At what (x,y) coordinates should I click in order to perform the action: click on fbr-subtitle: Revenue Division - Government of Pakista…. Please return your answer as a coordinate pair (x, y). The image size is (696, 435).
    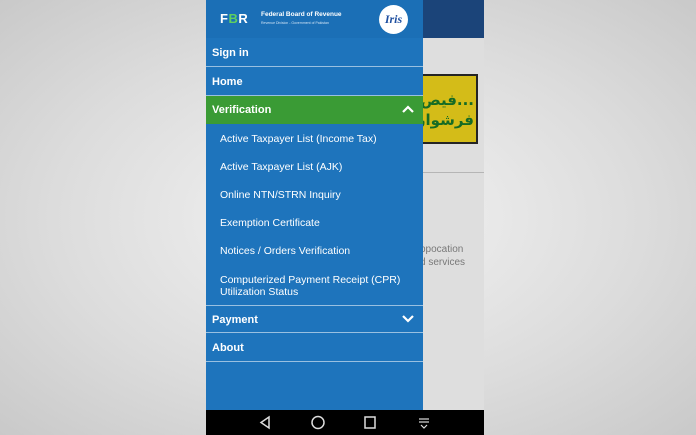
    Looking at the image, I should click on (295, 23).